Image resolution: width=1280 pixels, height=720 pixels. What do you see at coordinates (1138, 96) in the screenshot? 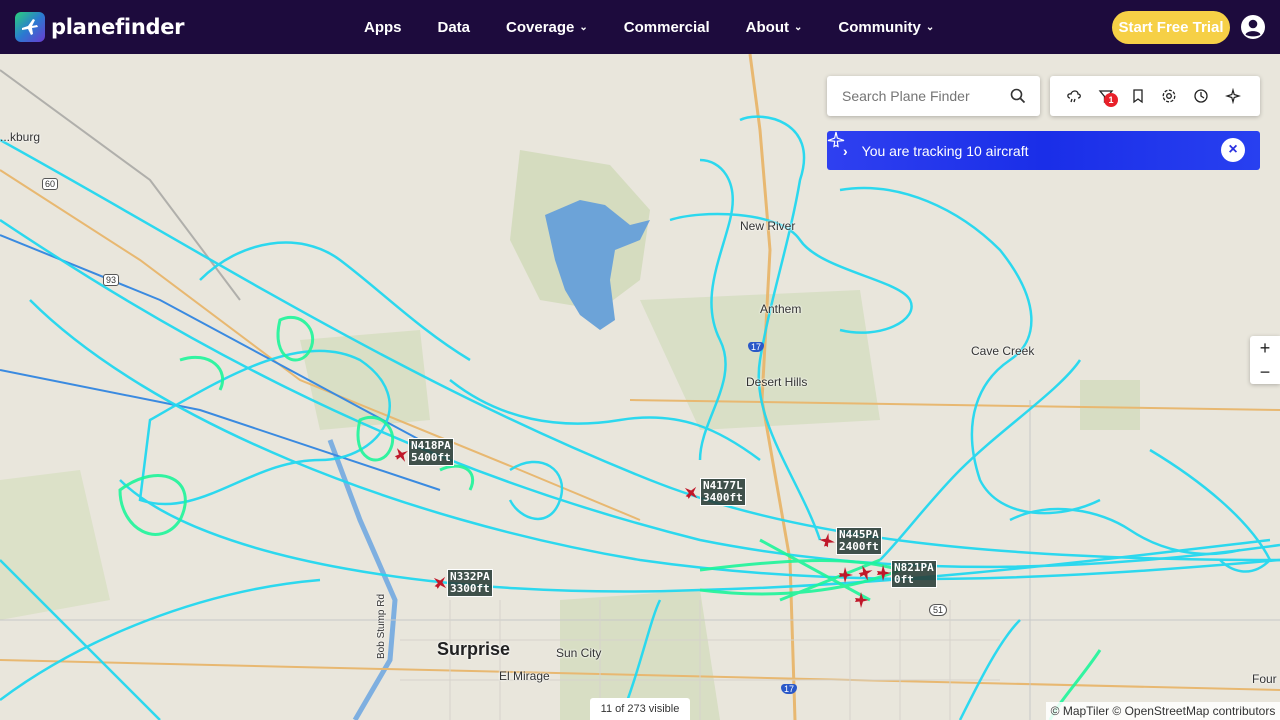
I see `bookmark-icon` at bounding box center [1138, 96].